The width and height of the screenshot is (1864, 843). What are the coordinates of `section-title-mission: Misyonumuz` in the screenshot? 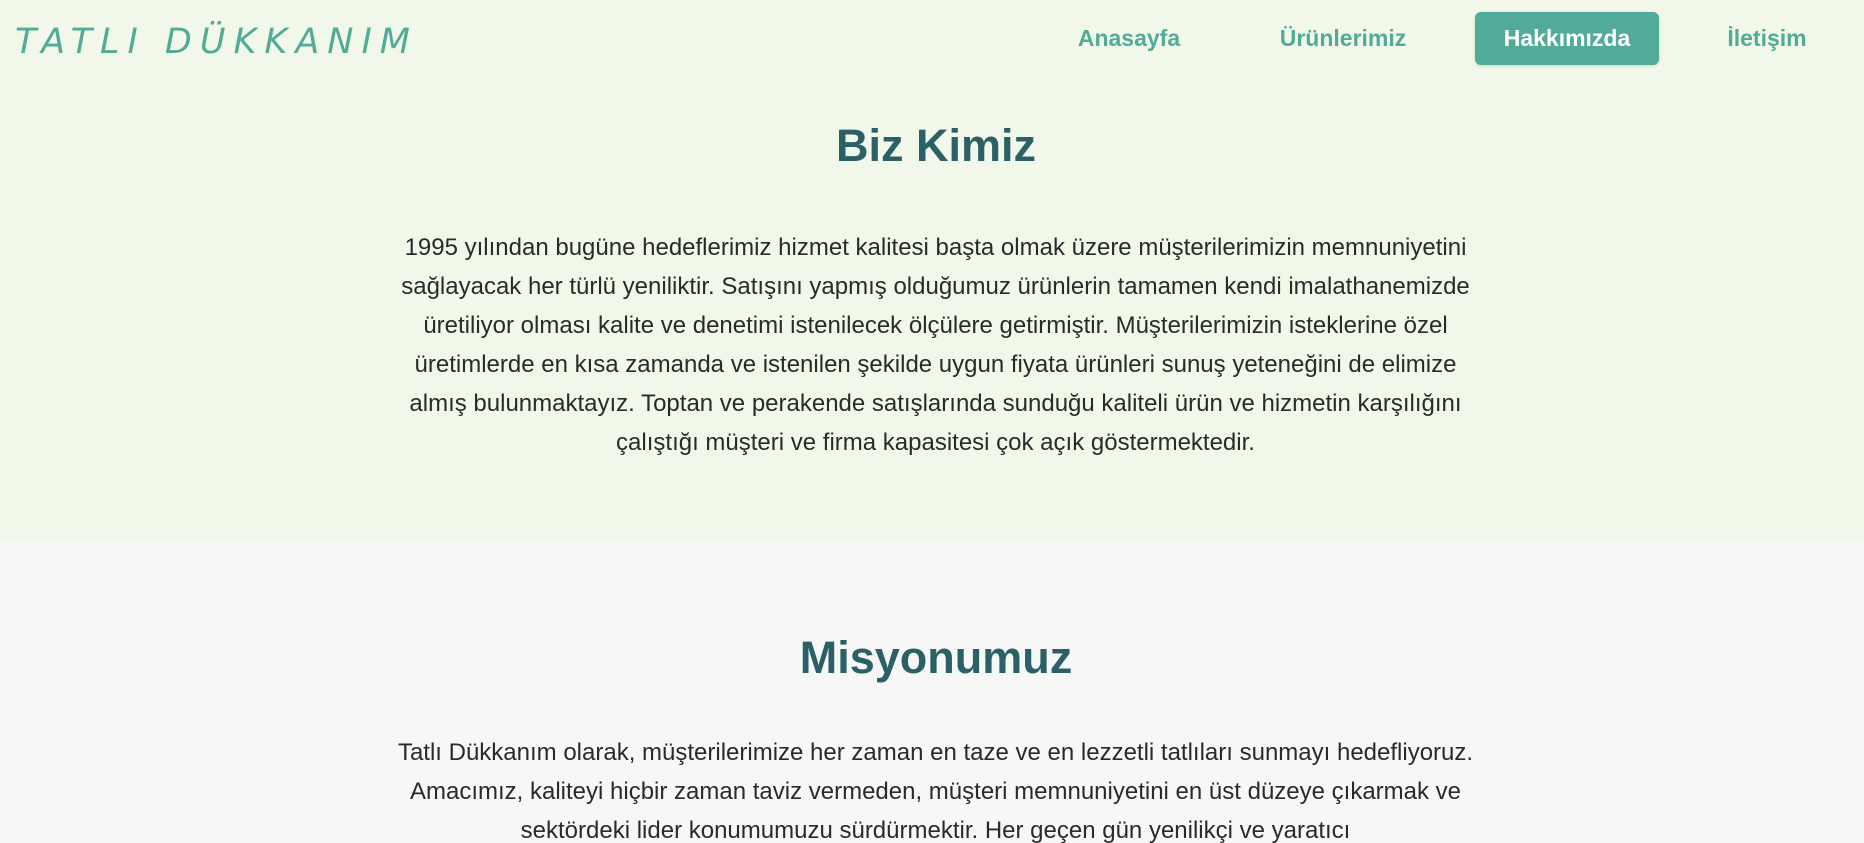 It's located at (936, 657).